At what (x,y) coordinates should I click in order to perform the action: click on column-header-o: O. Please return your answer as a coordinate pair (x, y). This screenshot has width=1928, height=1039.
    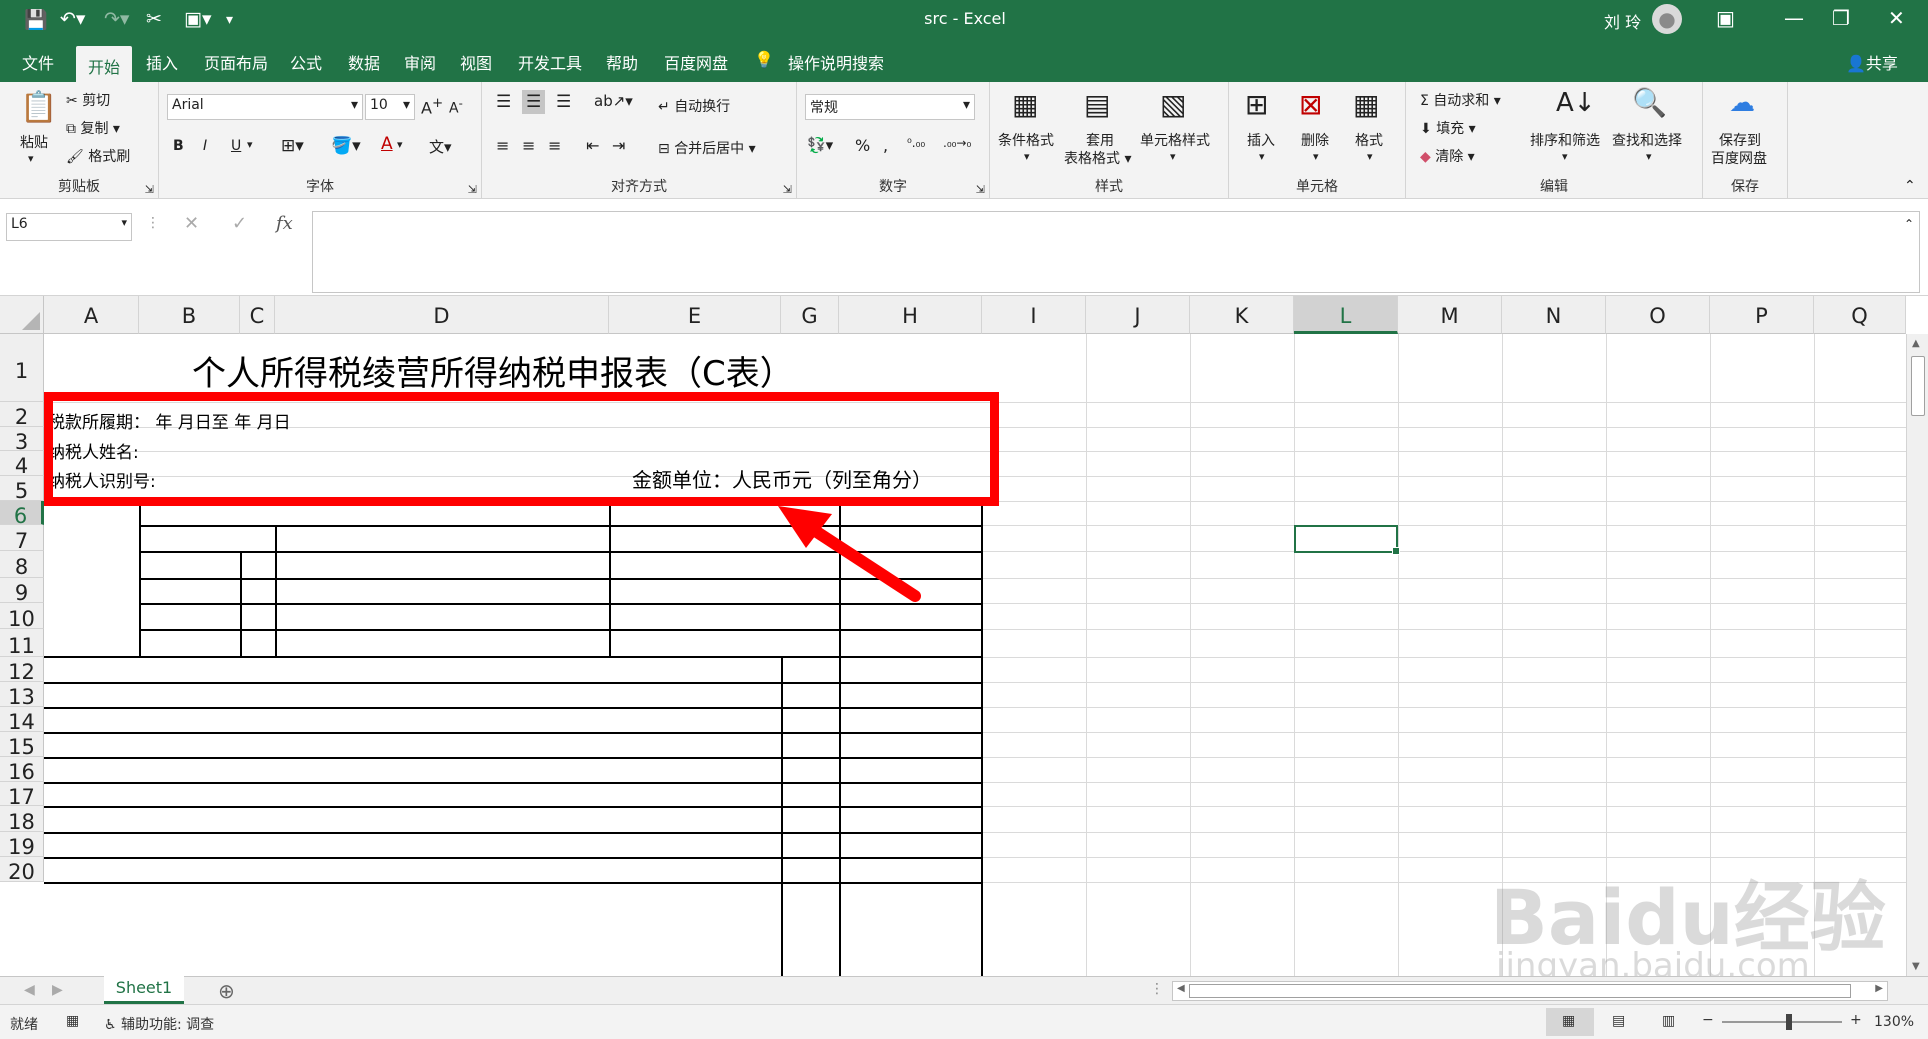
    Looking at the image, I should click on (1658, 315).